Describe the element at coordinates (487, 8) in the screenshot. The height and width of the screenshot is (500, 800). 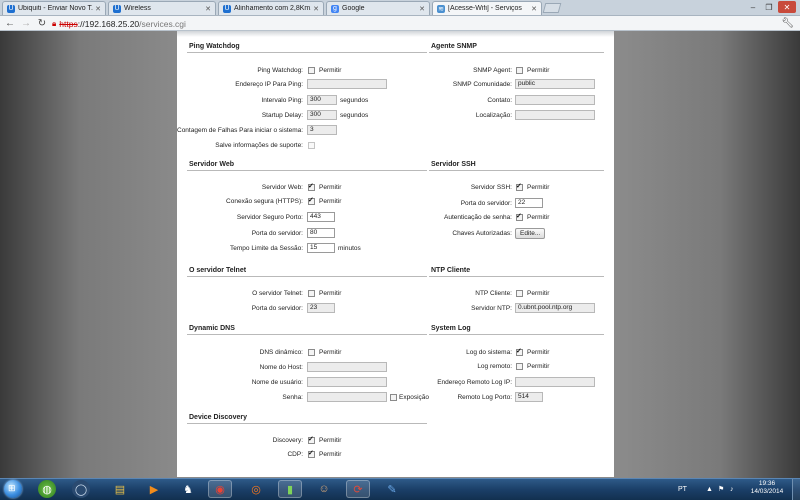
I see `tab-acesse-wifi: ≋ [Acesse-Wifi] - Serviços ✕` at that location.